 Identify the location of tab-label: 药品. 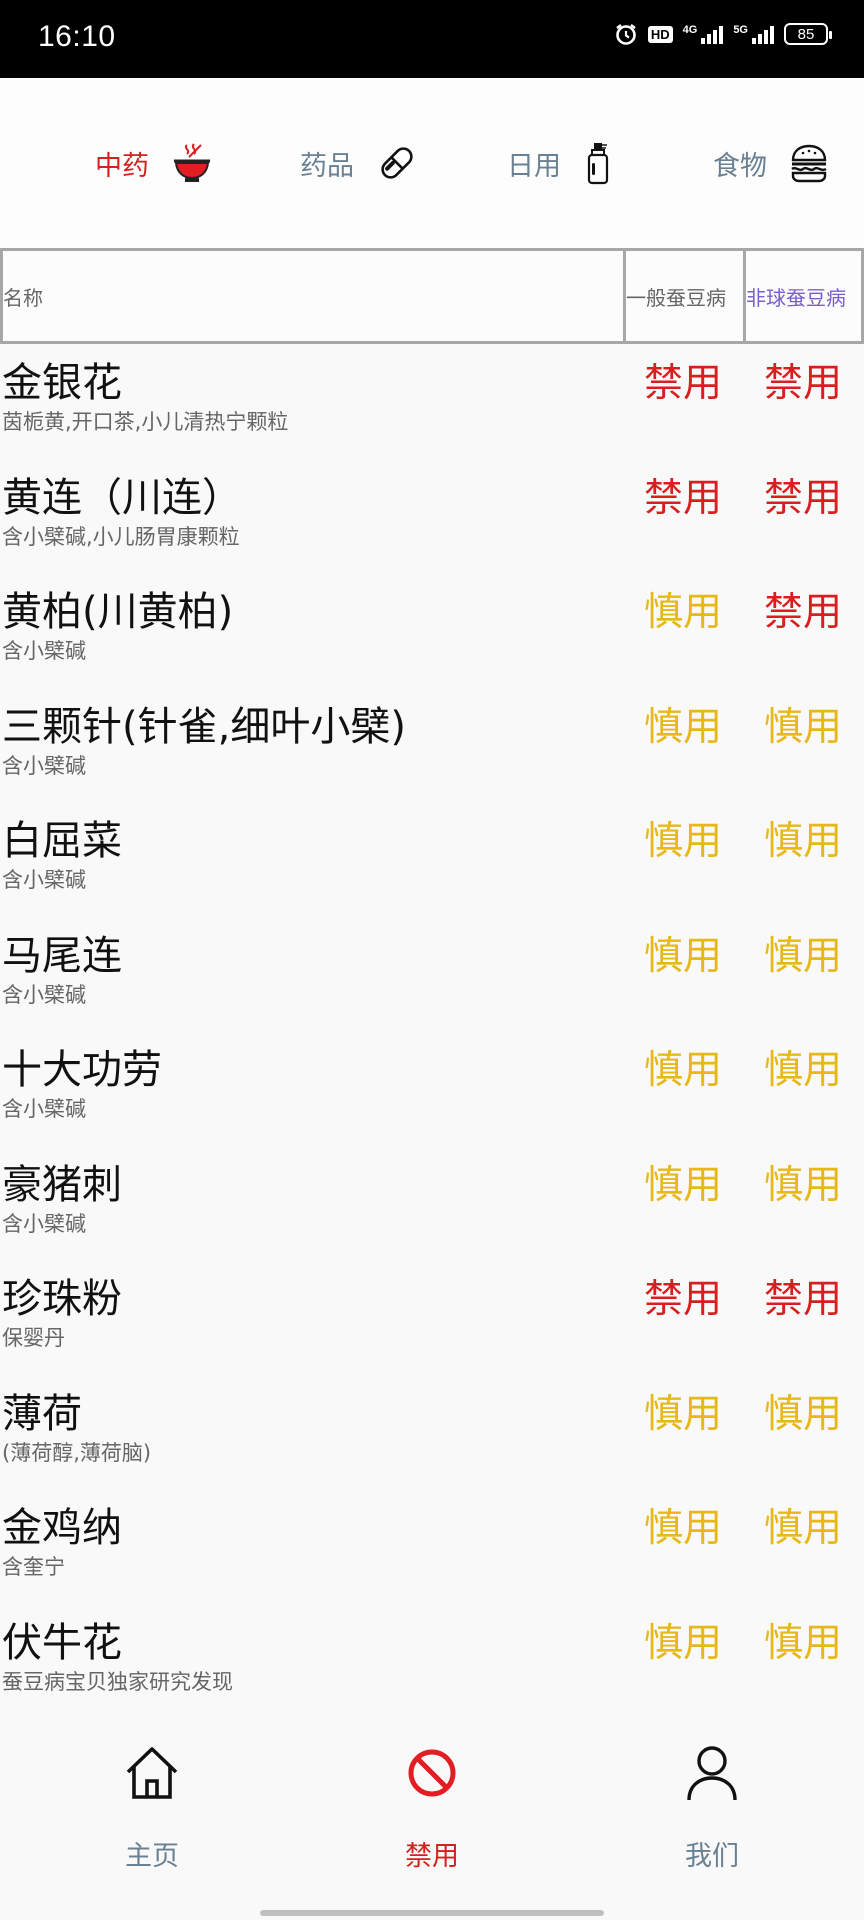
(327, 166).